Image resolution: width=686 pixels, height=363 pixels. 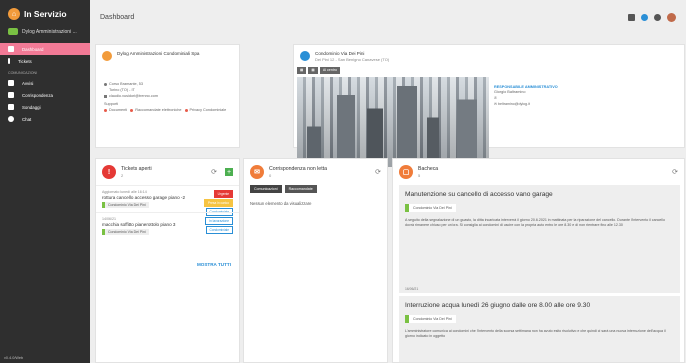 I want to click on tickets-title: Tickets aperti, so click(x=136, y=169).